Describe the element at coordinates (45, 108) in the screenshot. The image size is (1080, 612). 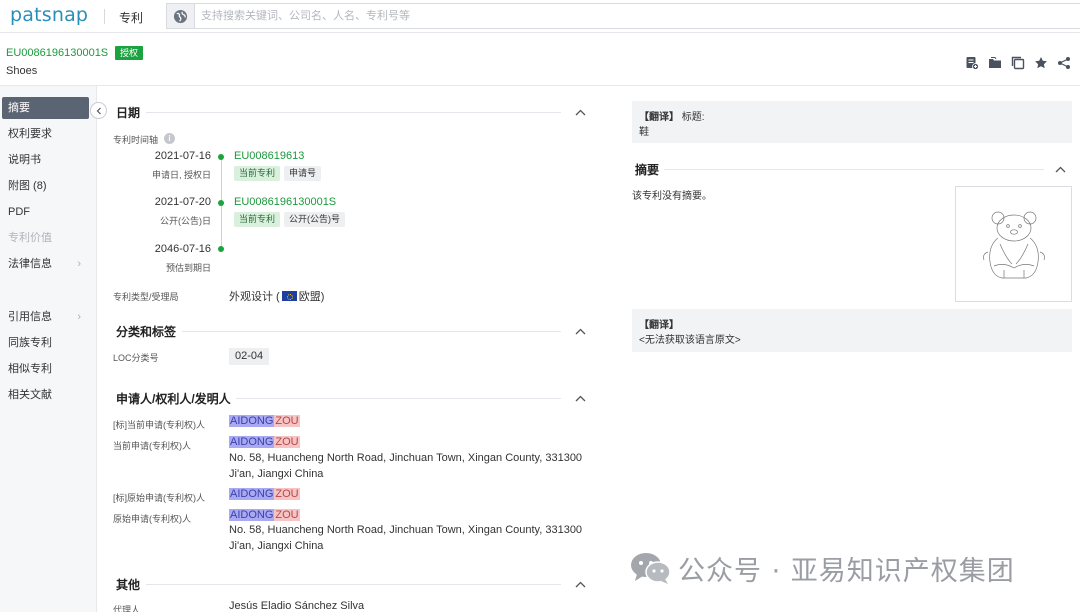
I see `nav-item-abstract: 摘要` at that location.